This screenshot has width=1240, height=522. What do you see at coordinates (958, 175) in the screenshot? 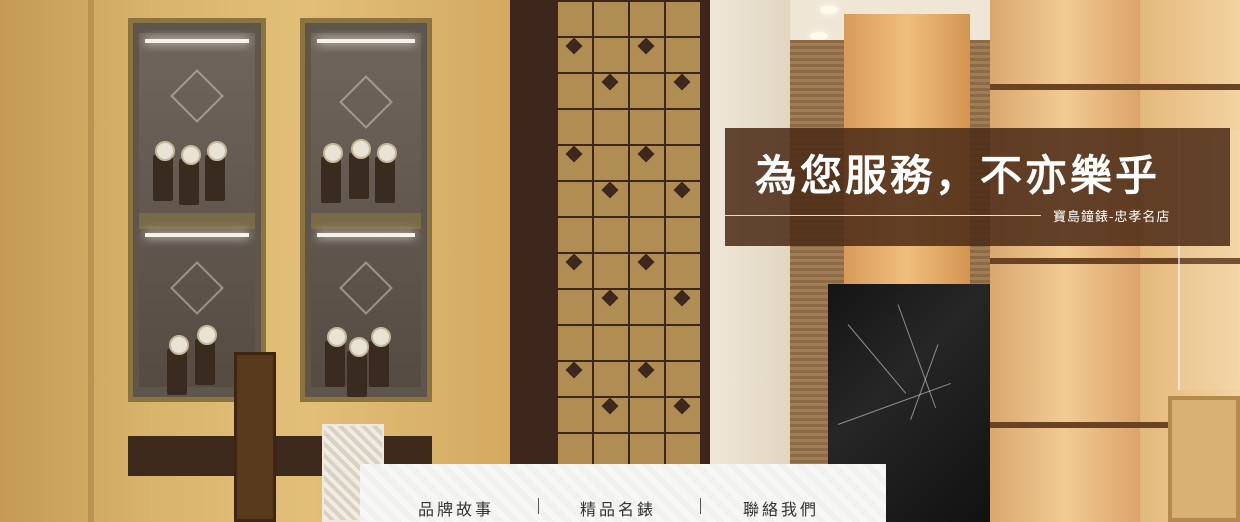
I see `hero-headline: 為您服務，不亦樂乎` at bounding box center [958, 175].